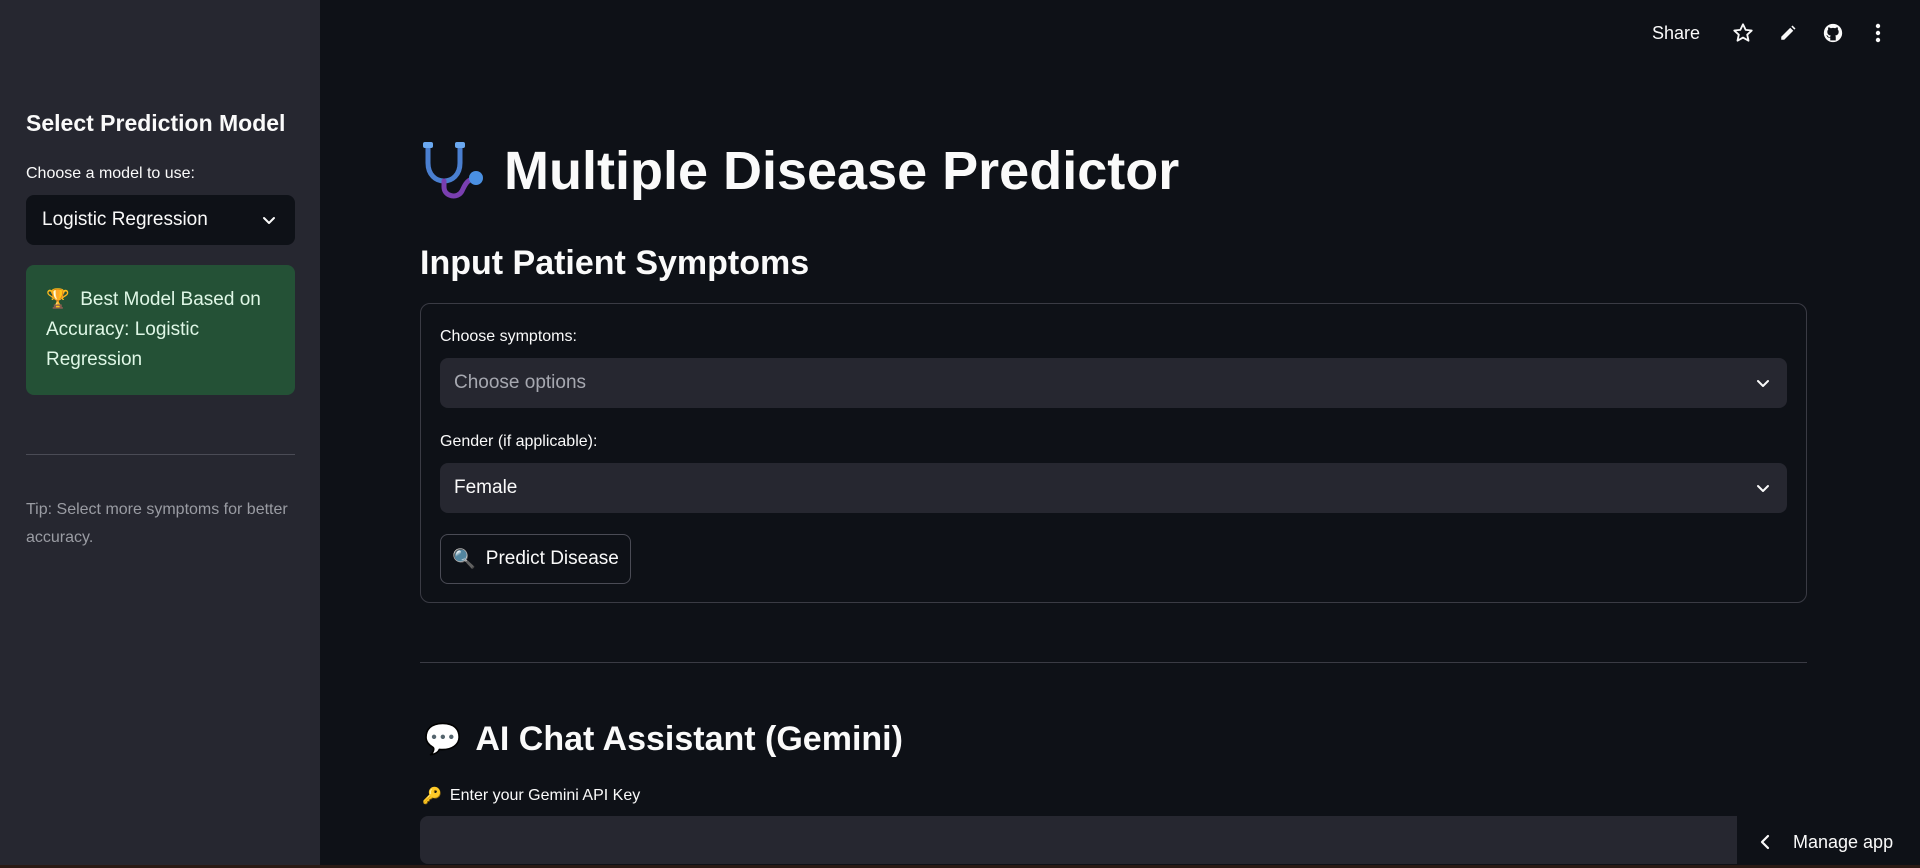 The image size is (1920, 868). Describe the element at coordinates (1843, 841) in the screenshot. I see `manage-app-label: Manage app` at that location.